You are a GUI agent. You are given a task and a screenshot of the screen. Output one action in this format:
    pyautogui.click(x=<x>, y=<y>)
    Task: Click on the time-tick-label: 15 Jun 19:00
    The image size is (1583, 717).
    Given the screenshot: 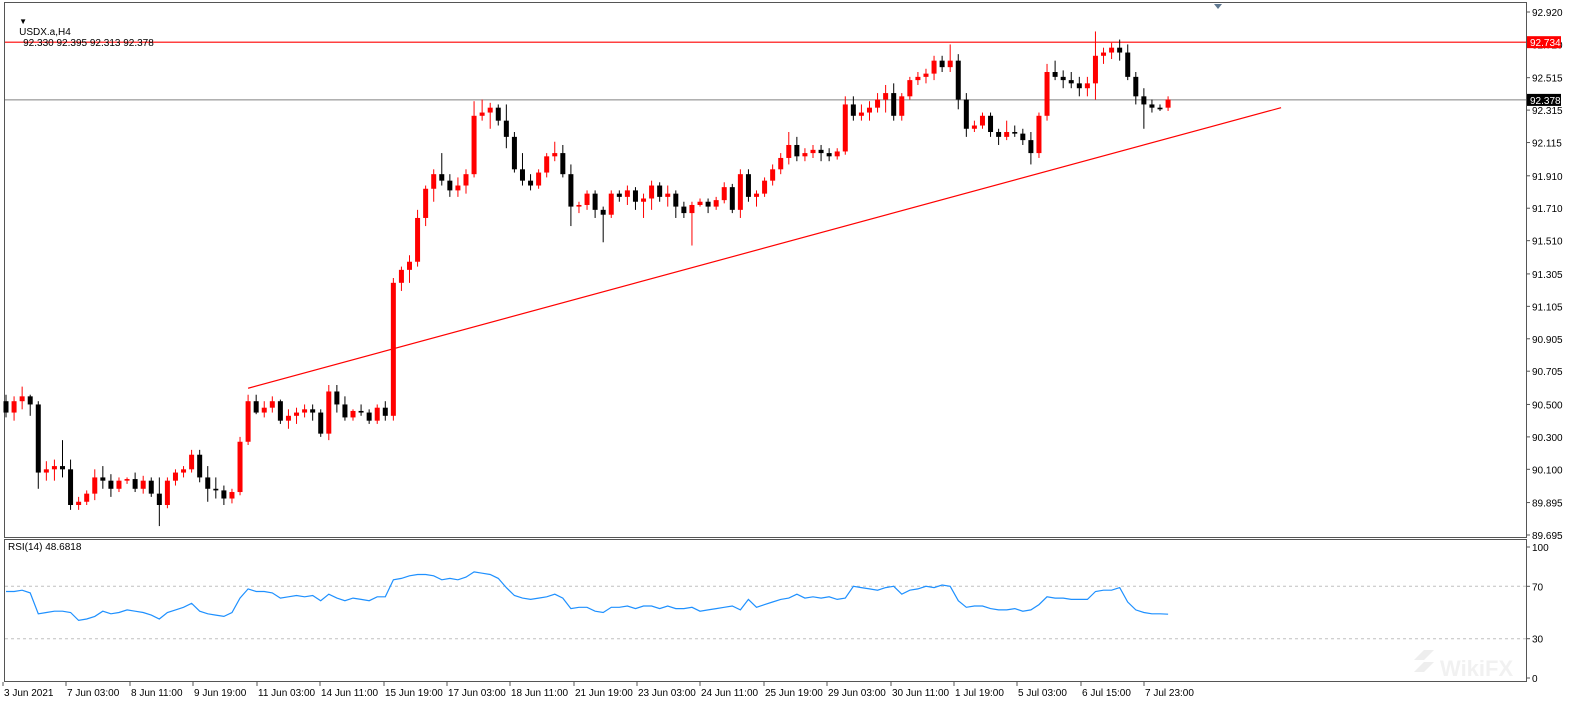 What is the action you would take?
    pyautogui.click(x=414, y=693)
    